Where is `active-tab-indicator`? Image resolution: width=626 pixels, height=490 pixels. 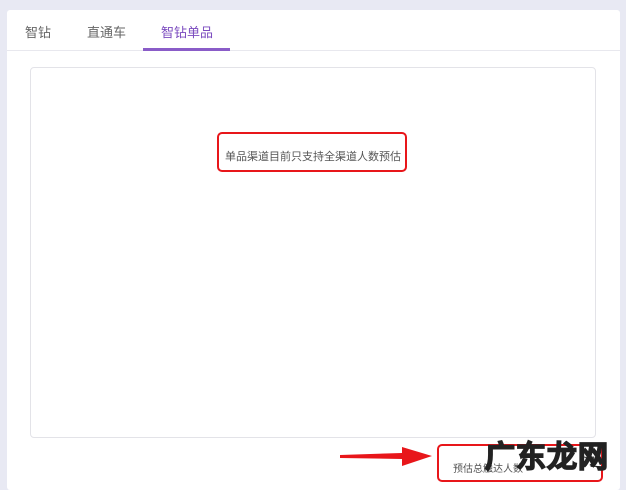
active-tab-indicator is located at coordinates (186, 49).